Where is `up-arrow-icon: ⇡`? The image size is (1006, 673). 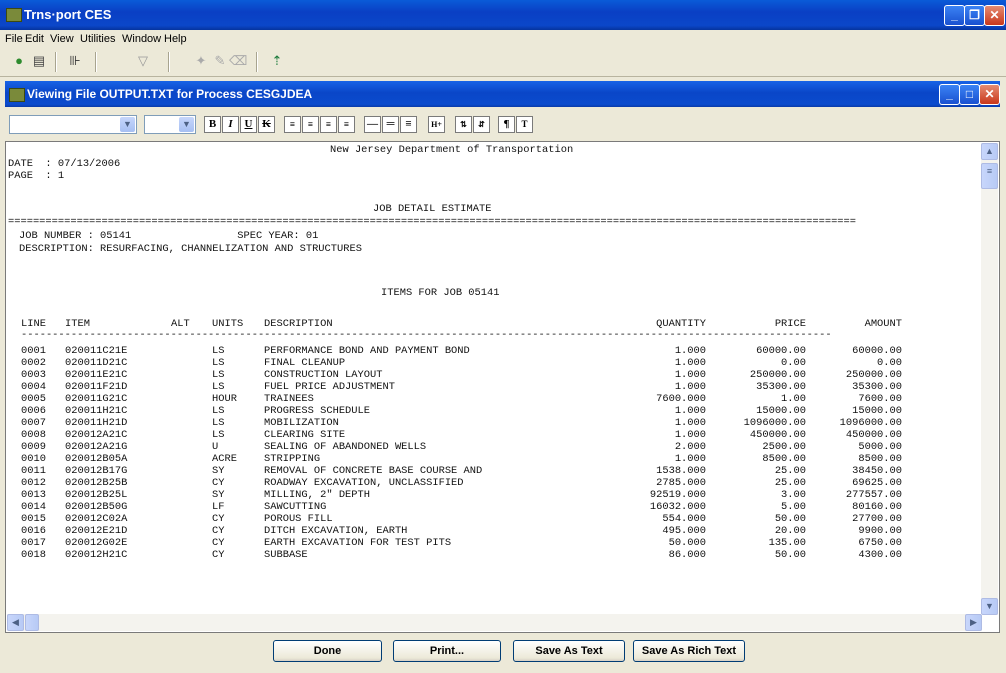
up-arrow-icon: ⇡ is located at coordinates (277, 61).